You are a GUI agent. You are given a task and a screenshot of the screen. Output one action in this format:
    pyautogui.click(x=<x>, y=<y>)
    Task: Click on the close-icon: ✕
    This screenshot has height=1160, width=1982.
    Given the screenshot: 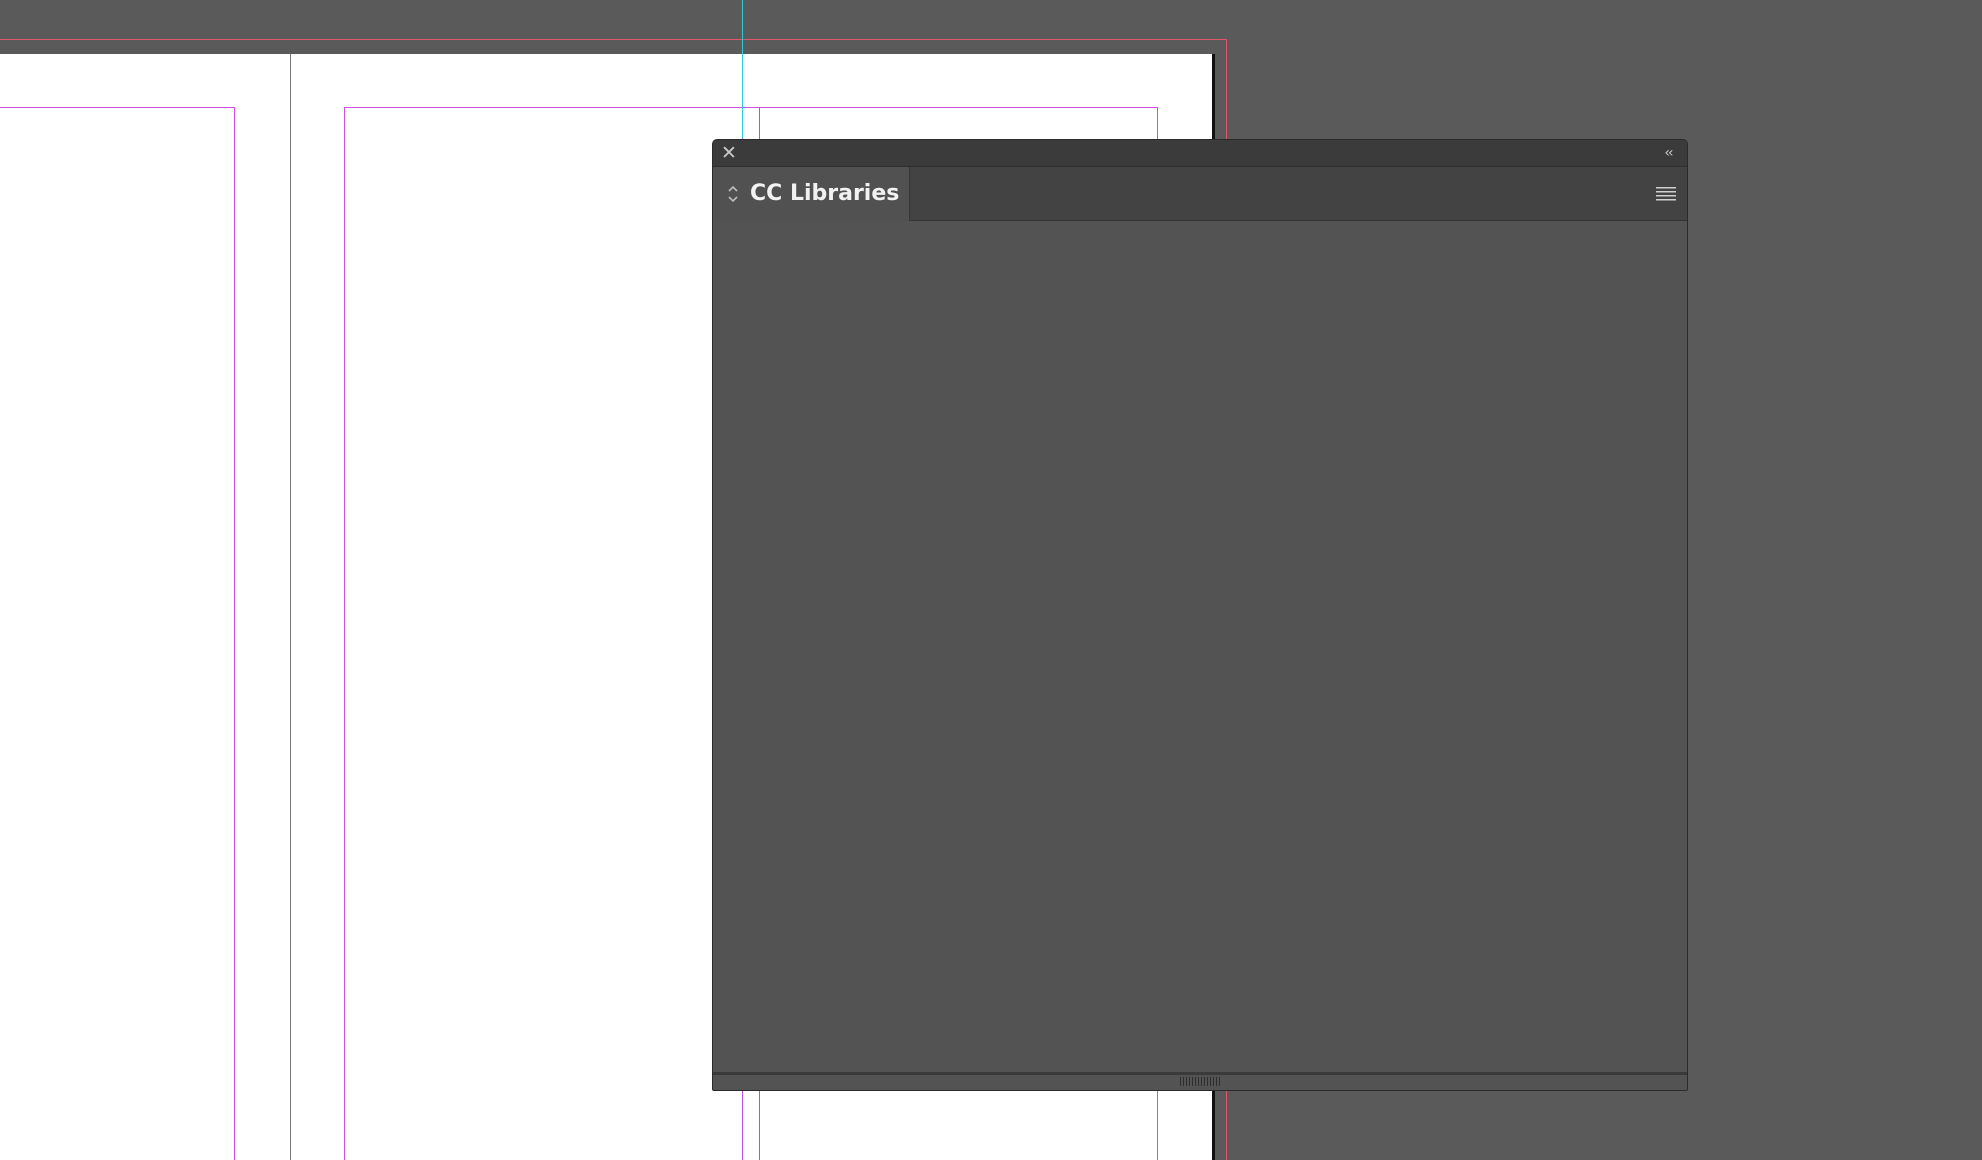 What is the action you would take?
    pyautogui.click(x=729, y=153)
    